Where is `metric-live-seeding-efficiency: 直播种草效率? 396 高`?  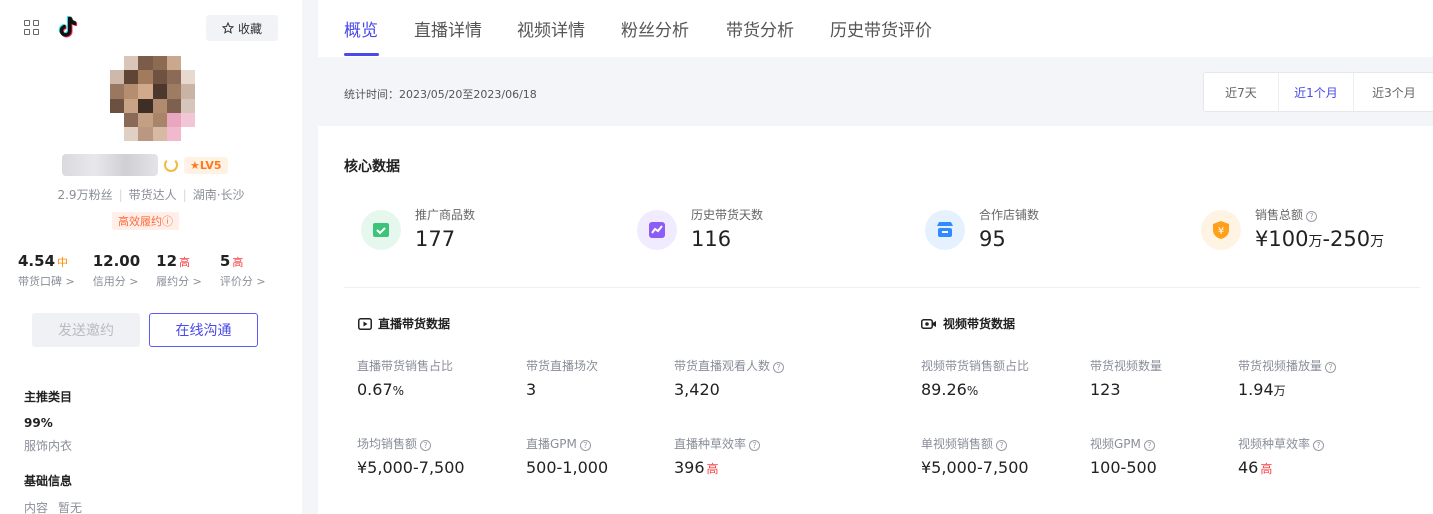 metric-live-seeding-efficiency: 直播种草效率? 396 高 is located at coordinates (717, 456).